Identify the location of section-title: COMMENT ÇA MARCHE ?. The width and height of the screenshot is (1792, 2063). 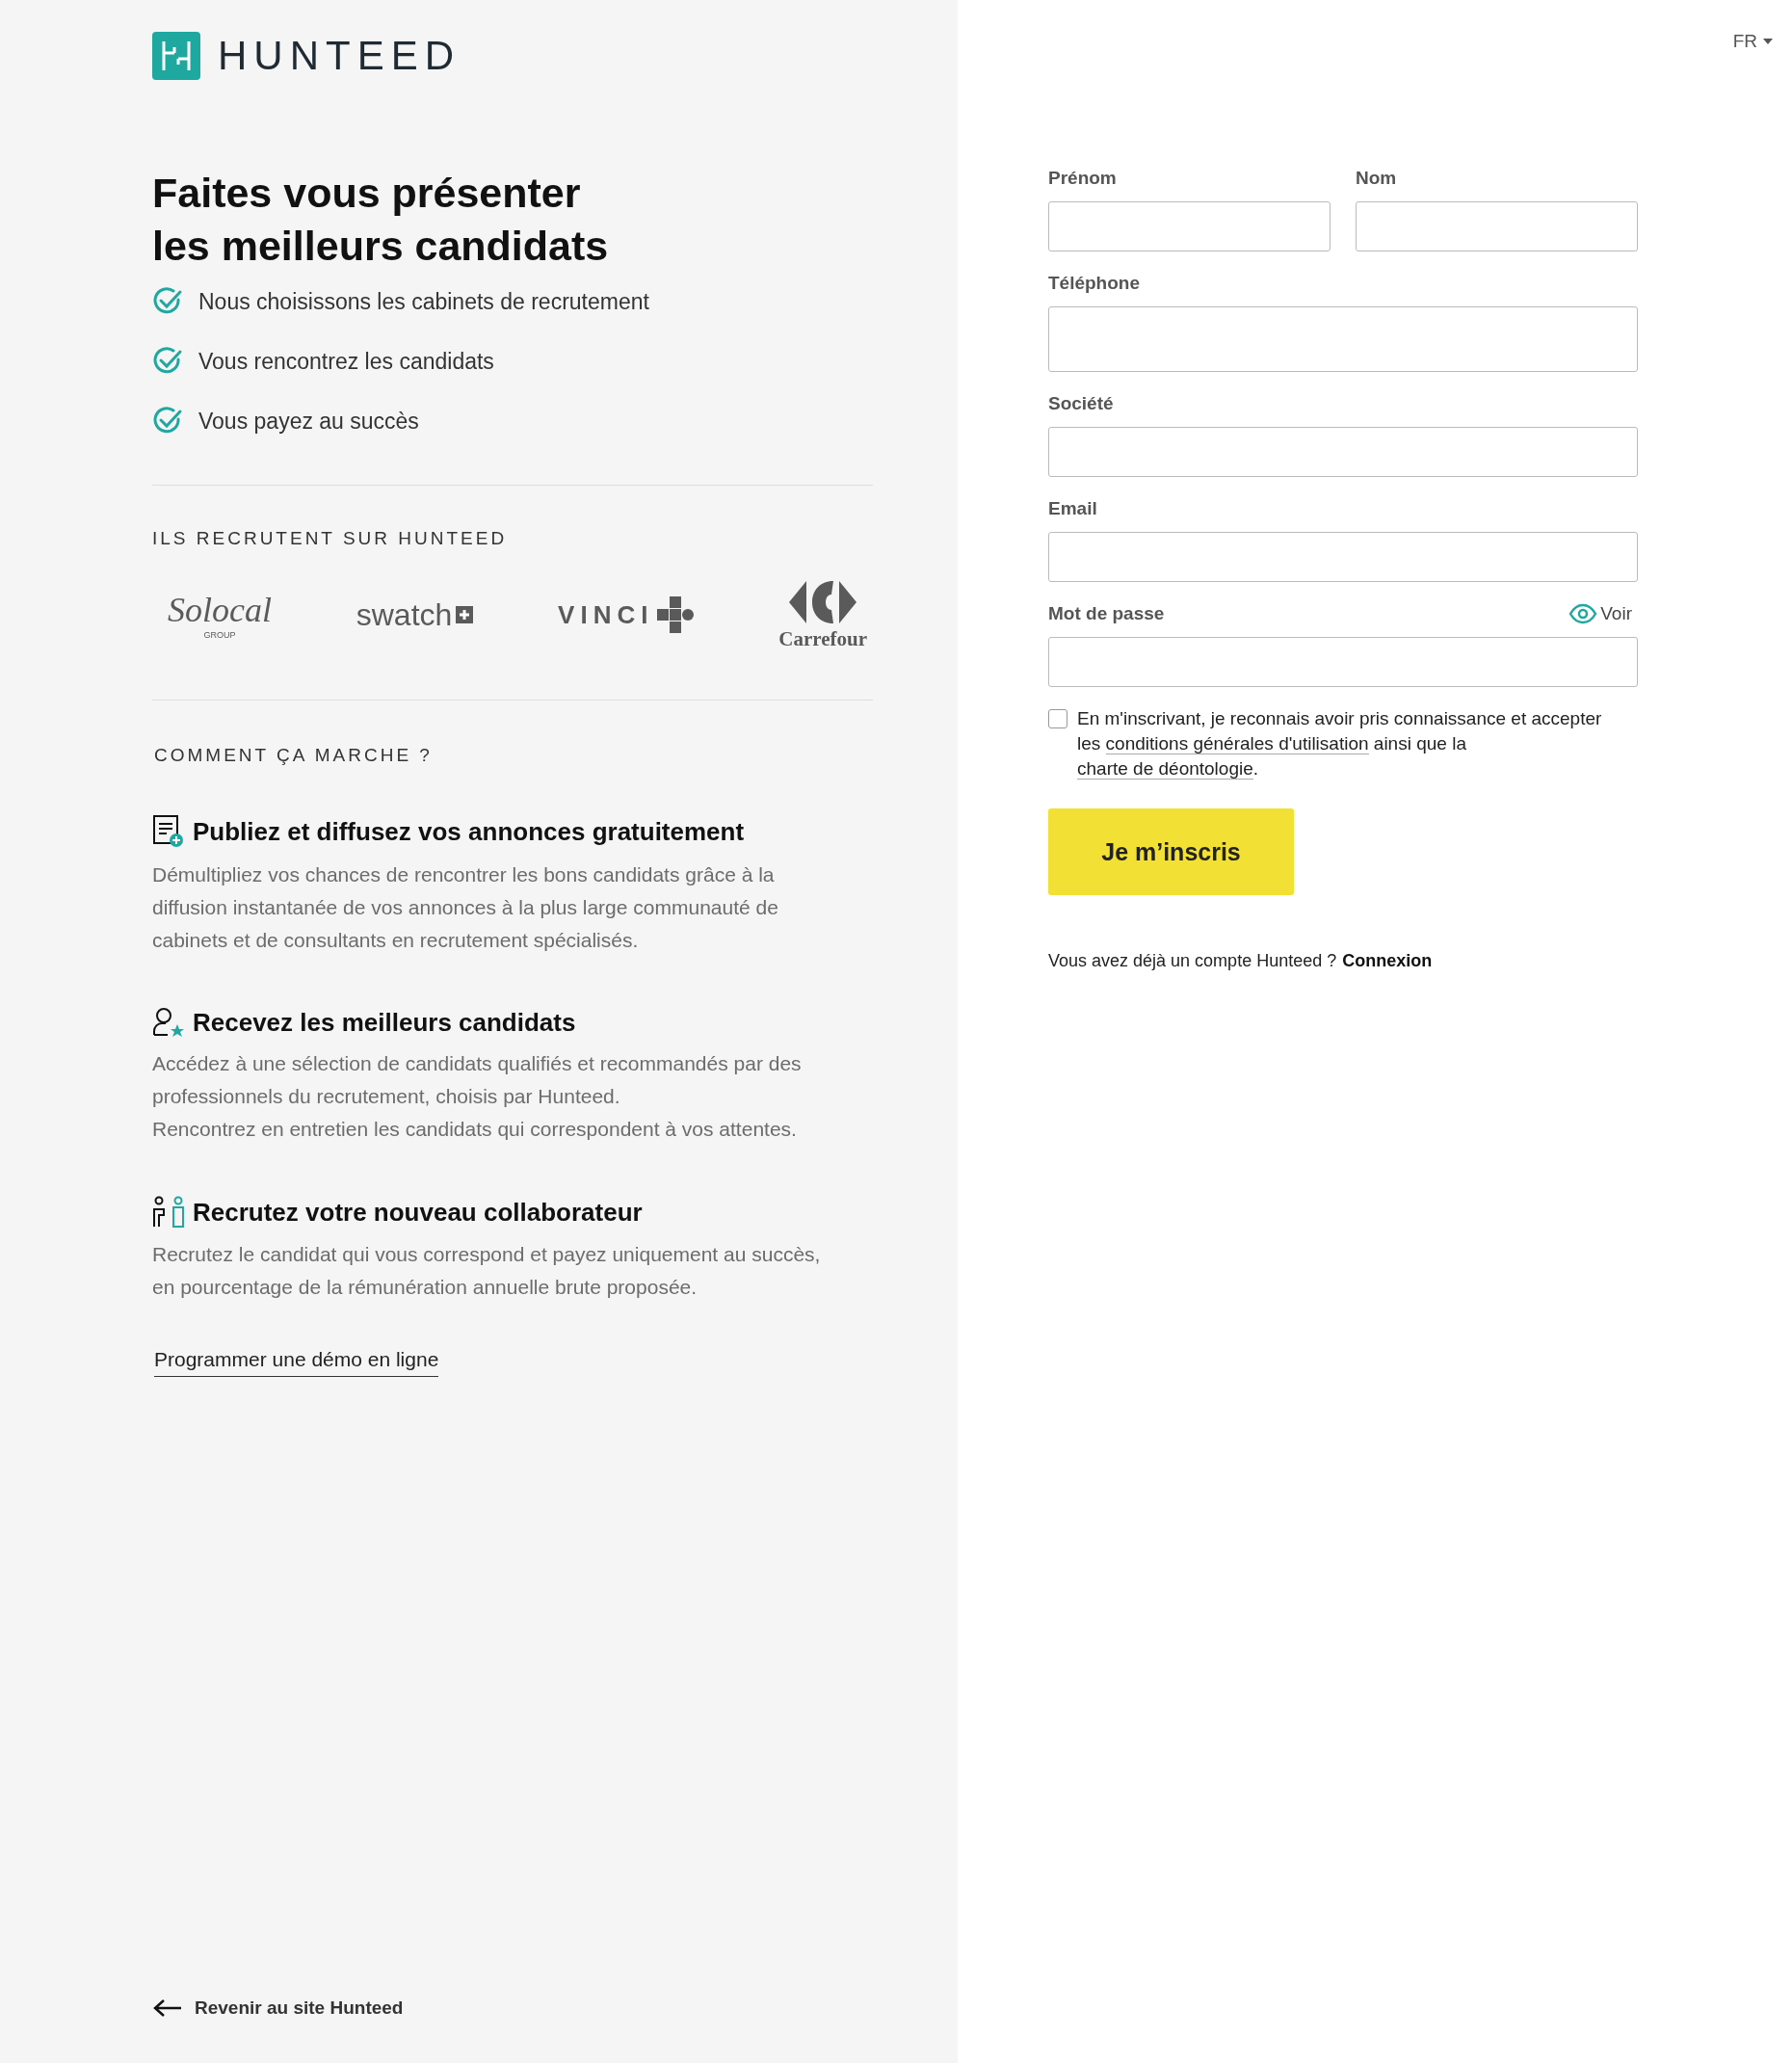
(294, 755).